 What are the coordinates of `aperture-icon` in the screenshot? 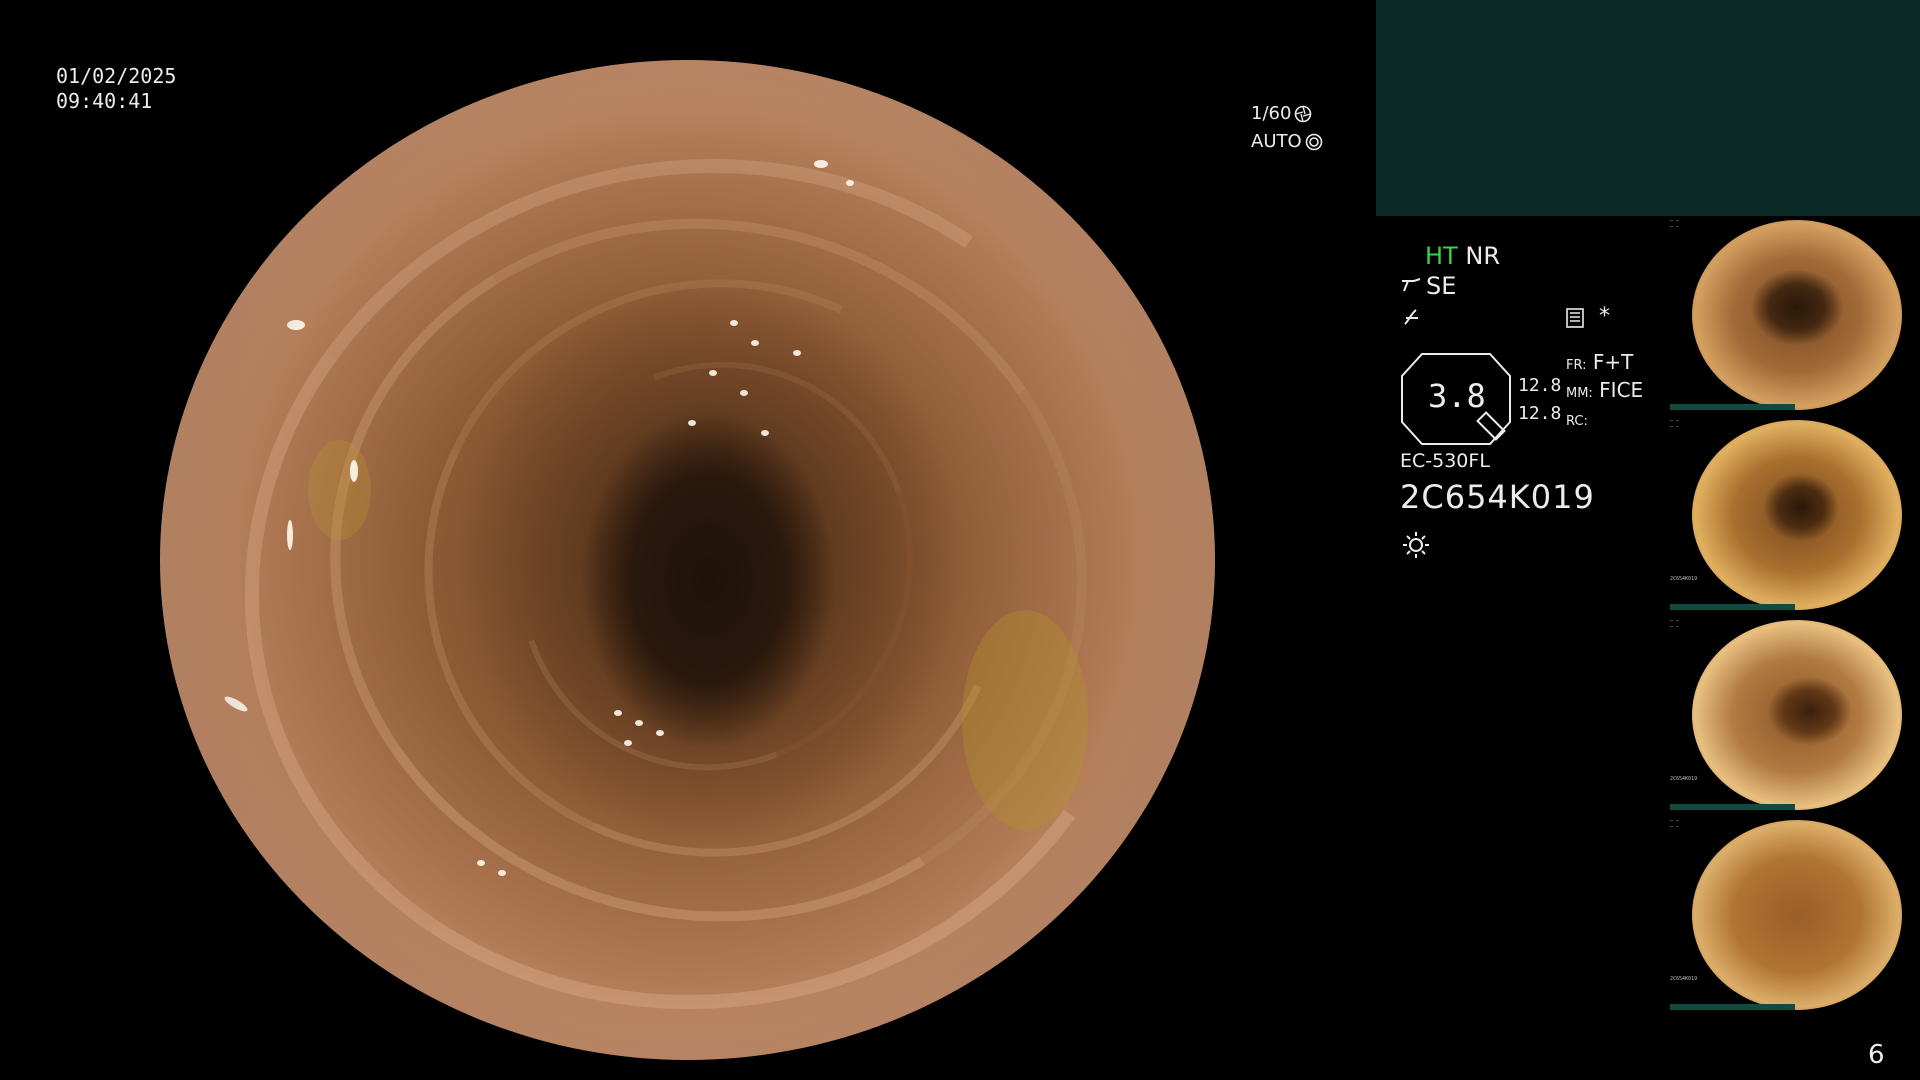 It's located at (1303, 114).